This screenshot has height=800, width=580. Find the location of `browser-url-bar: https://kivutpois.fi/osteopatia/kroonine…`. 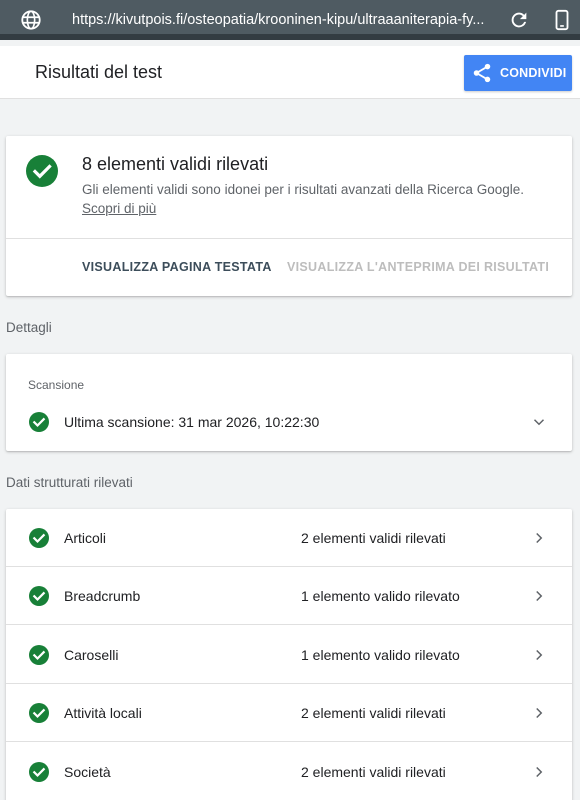

browser-url-bar: https://kivutpois.fi/osteopatia/kroonine… is located at coordinates (290, 20).